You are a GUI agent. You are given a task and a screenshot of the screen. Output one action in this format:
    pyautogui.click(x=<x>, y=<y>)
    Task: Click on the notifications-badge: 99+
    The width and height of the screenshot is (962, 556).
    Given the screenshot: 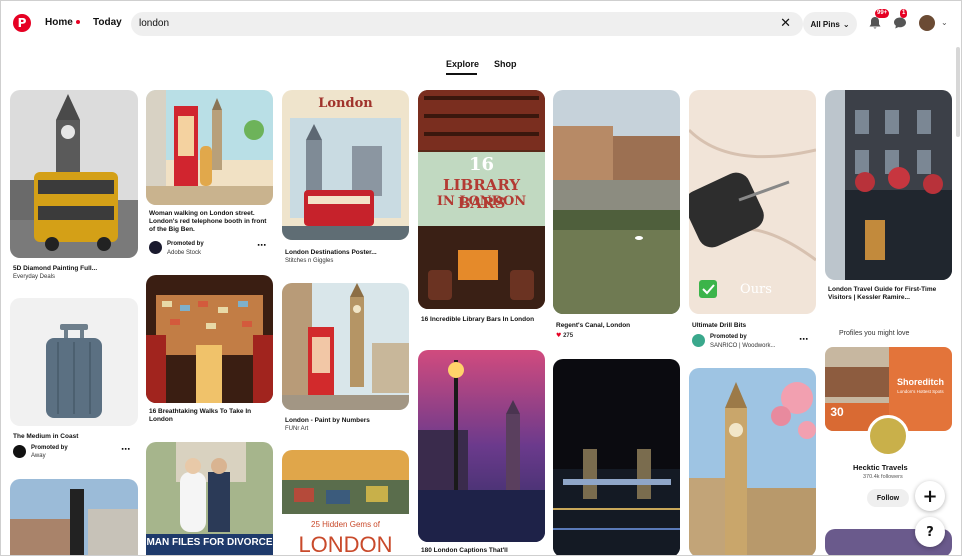 What is the action you would take?
    pyautogui.click(x=882, y=13)
    